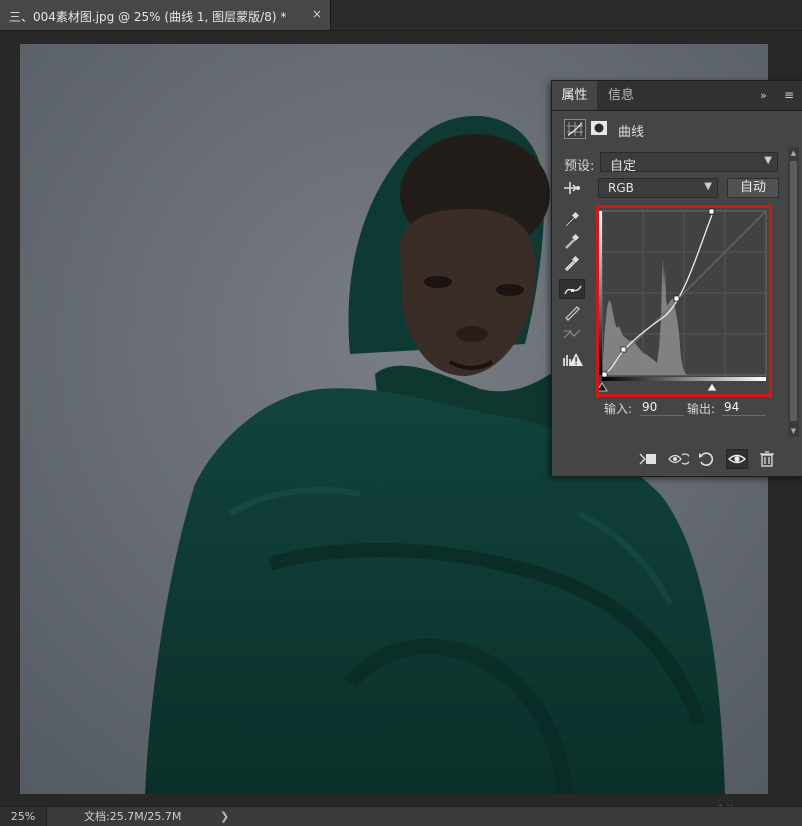 The width and height of the screenshot is (802, 826). I want to click on panel-tab-bar: 属性 信息 » ≡, so click(677, 96).